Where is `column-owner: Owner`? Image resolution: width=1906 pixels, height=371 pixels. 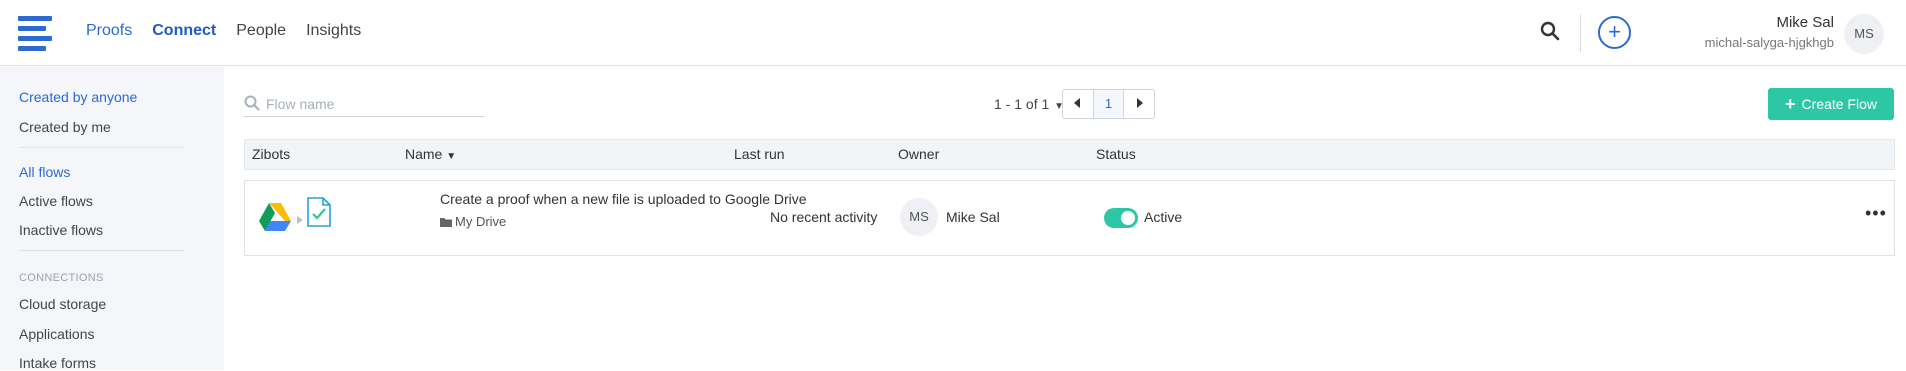
column-owner: Owner is located at coordinates (919, 154).